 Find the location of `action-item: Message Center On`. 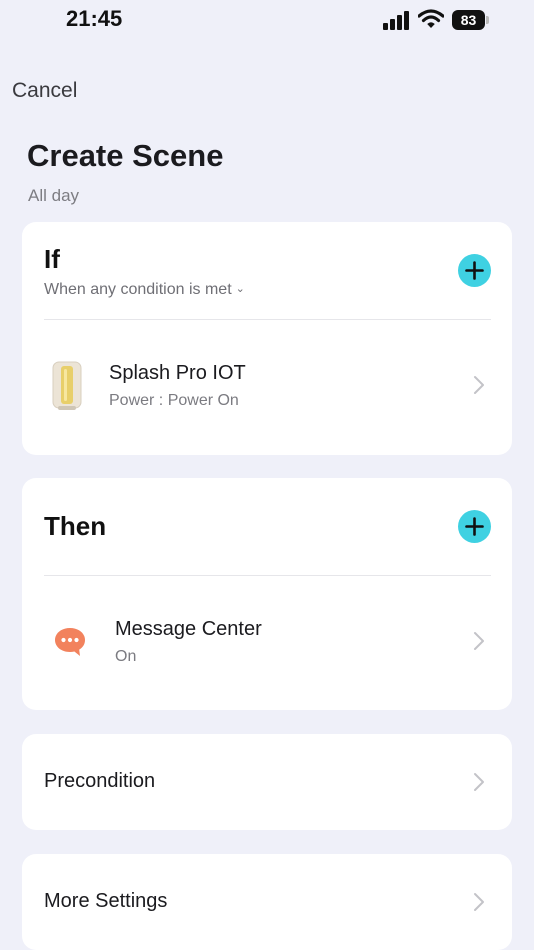

action-item: Message Center On is located at coordinates (267, 644).